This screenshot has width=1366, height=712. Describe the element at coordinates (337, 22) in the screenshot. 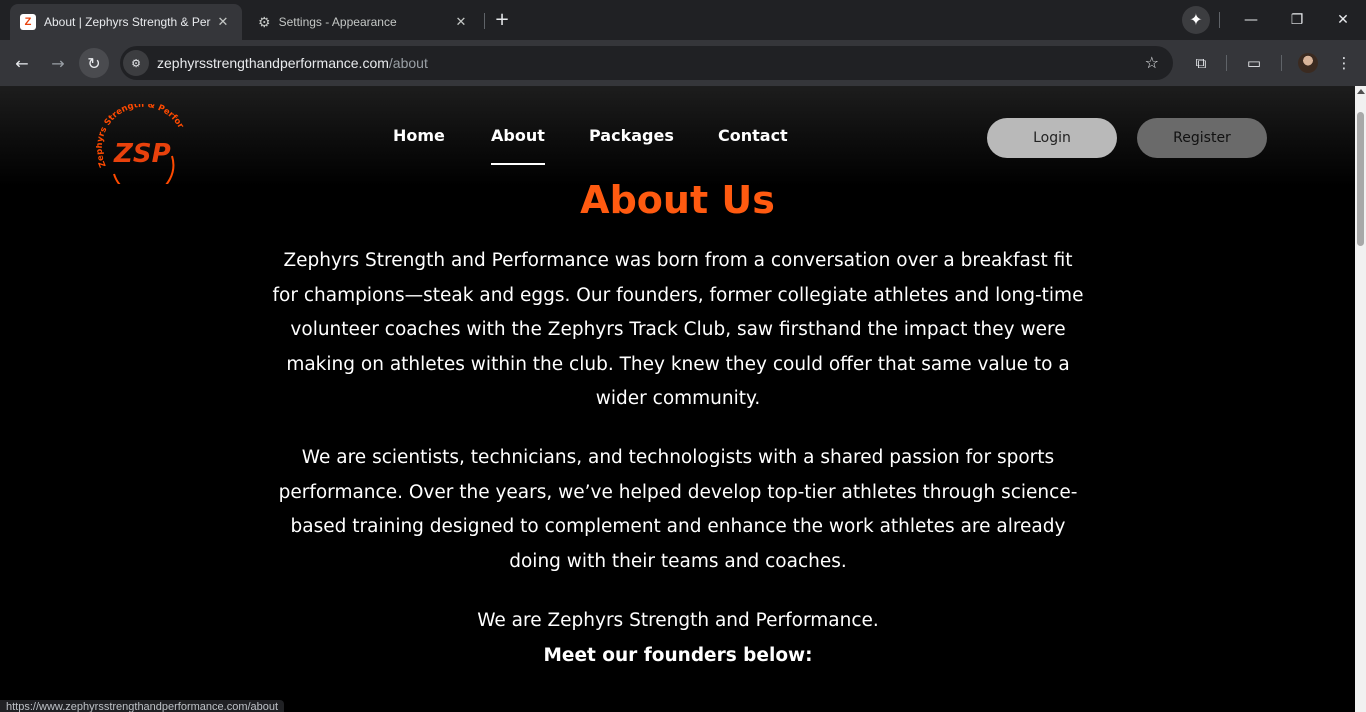

I see `tab-title: Settings - Appearance` at that location.